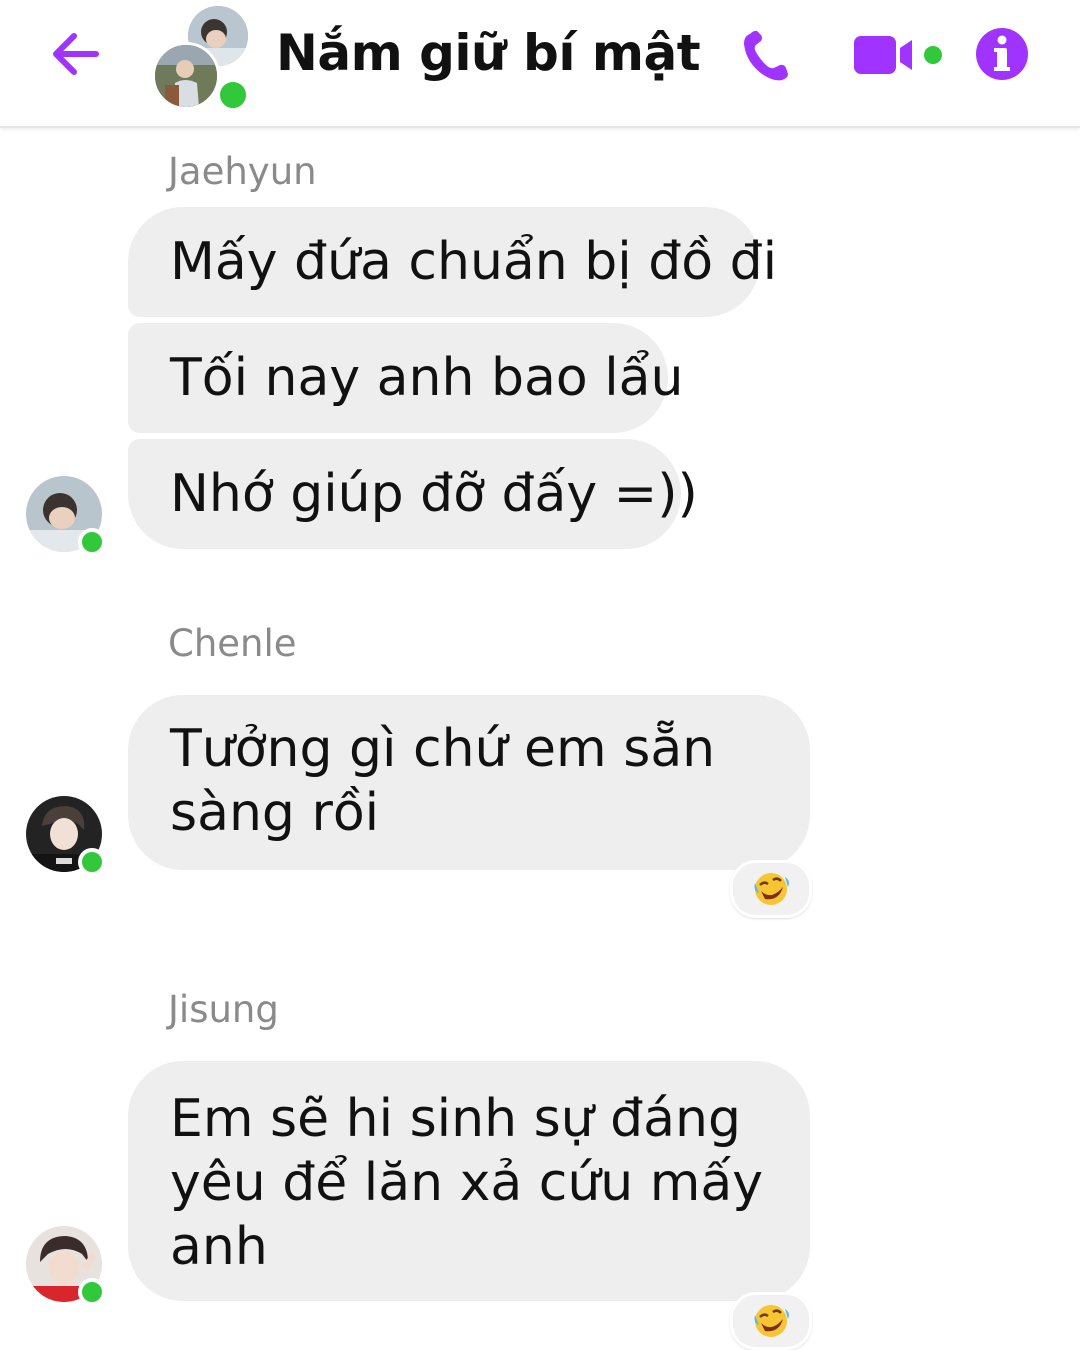 The height and width of the screenshot is (1350, 1080). I want to click on phone-icon, so click(766, 55).